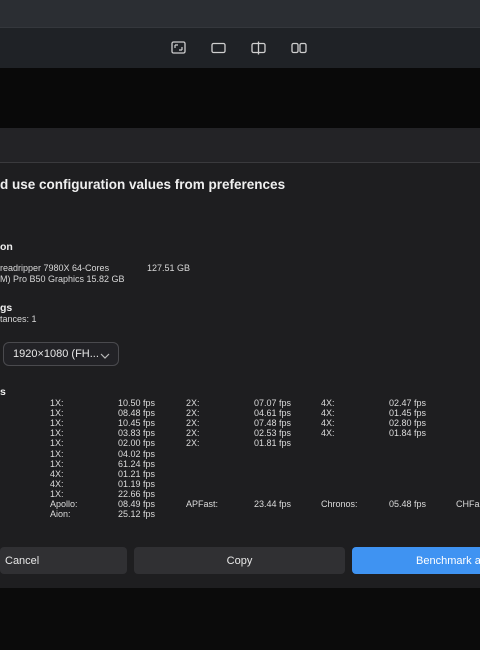 The height and width of the screenshot is (650, 480). I want to click on result-label: APFast:, so click(202, 504).